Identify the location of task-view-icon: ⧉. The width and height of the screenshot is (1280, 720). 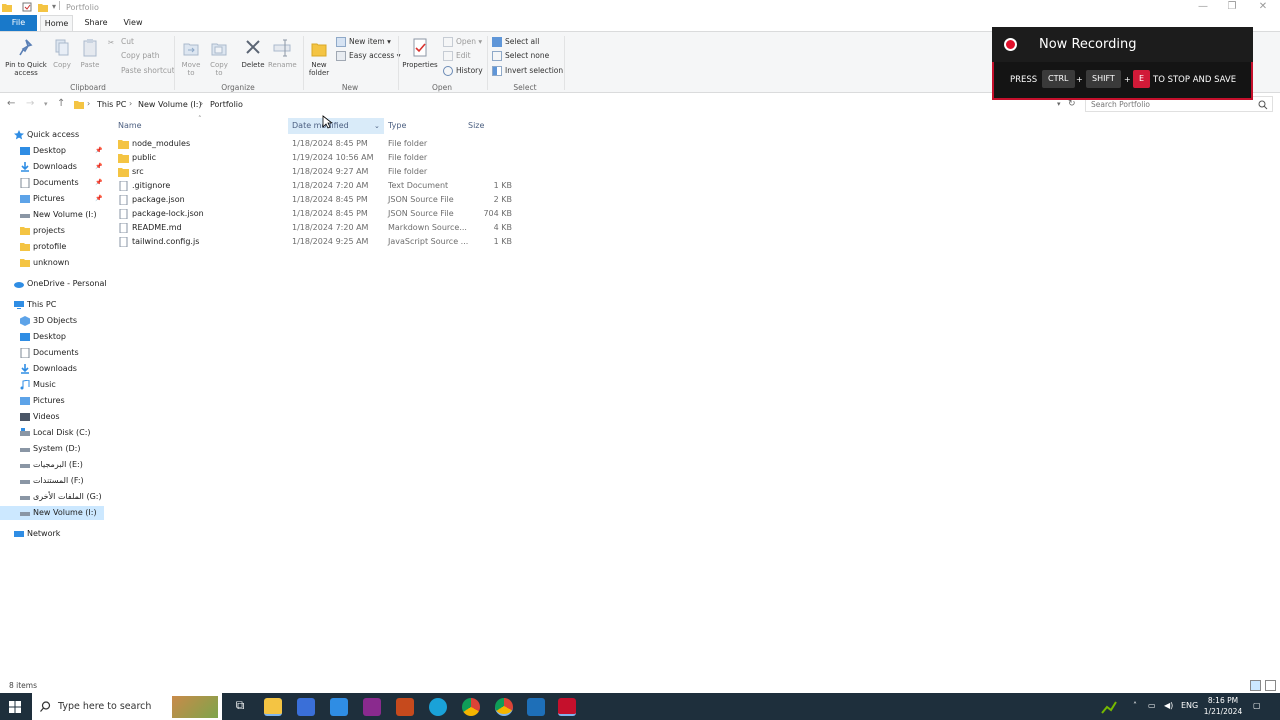
(240, 707).